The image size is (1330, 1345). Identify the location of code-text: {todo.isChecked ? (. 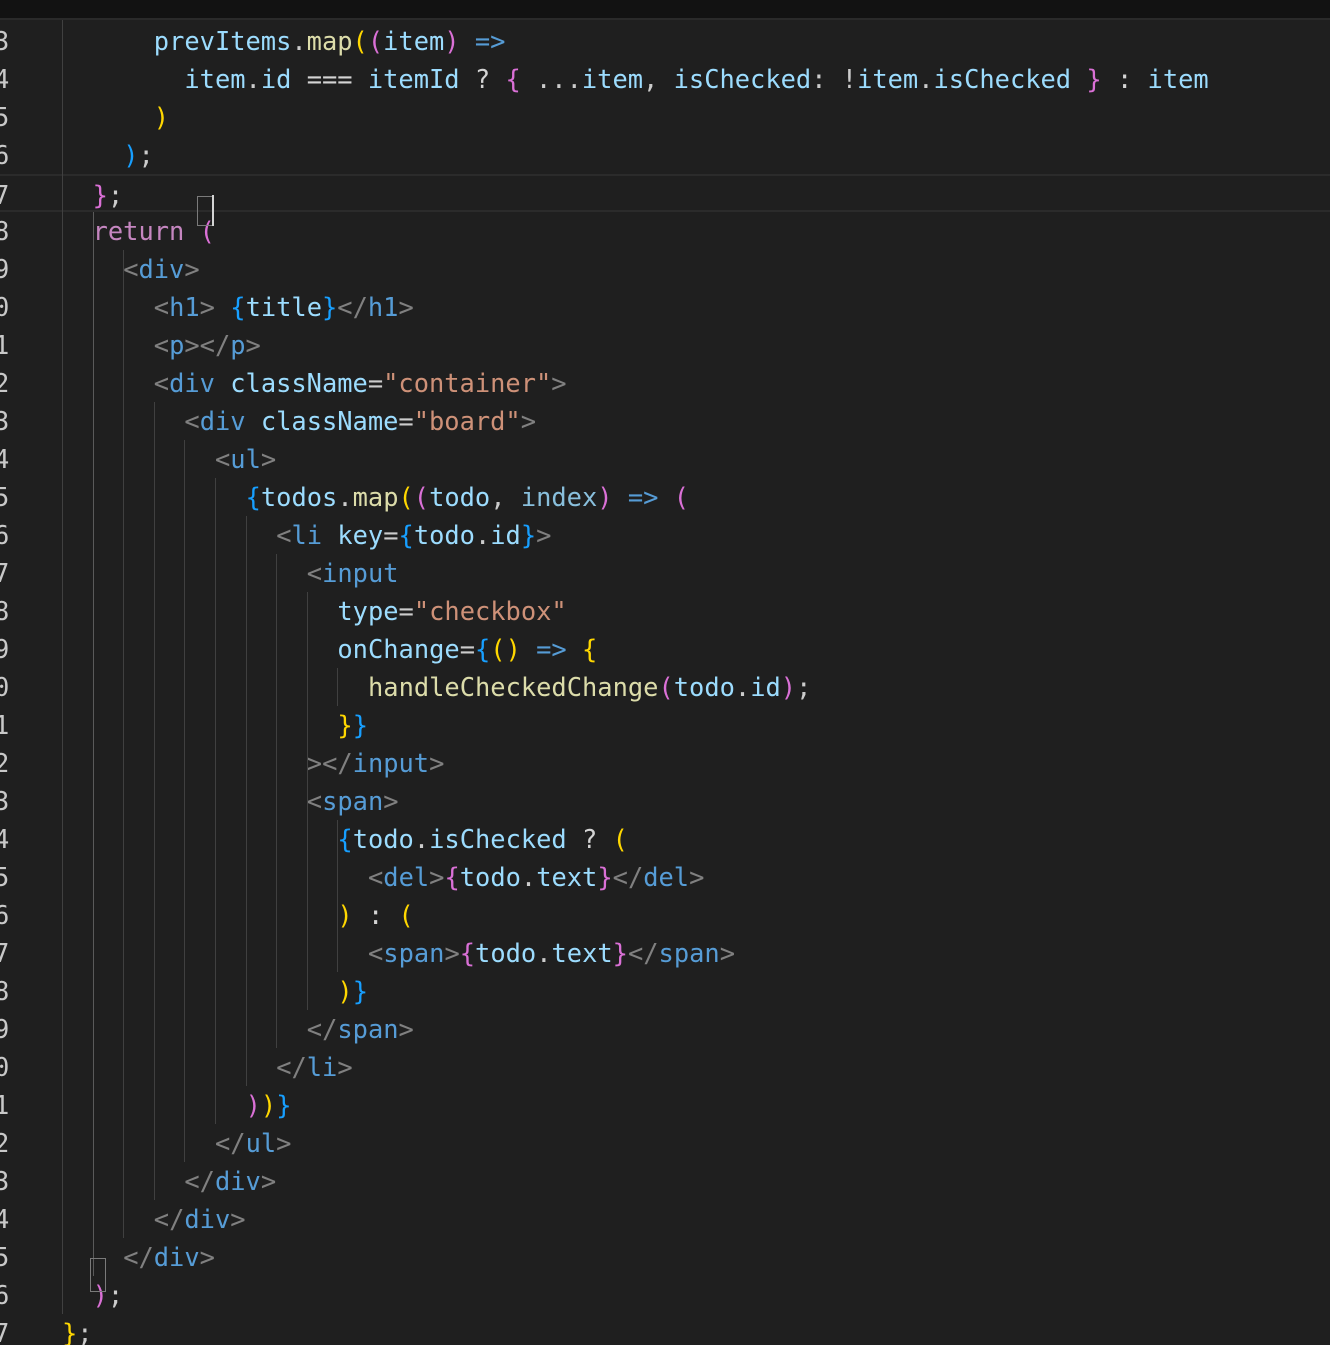
(482, 839).